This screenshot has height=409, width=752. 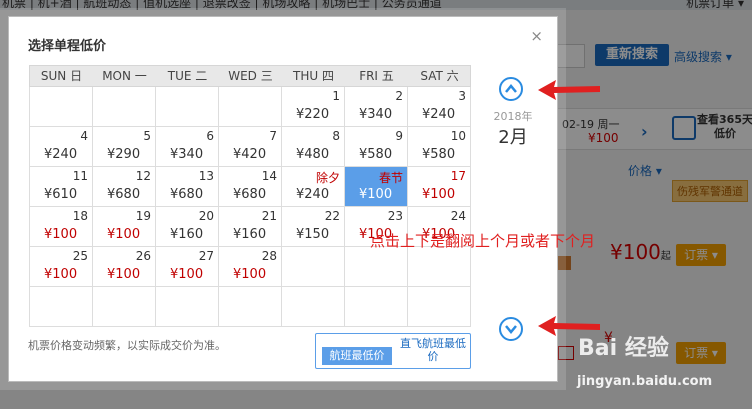 I want to click on price-mode-toggle: 航班最低价 直飞航班最低价, so click(x=393, y=351).